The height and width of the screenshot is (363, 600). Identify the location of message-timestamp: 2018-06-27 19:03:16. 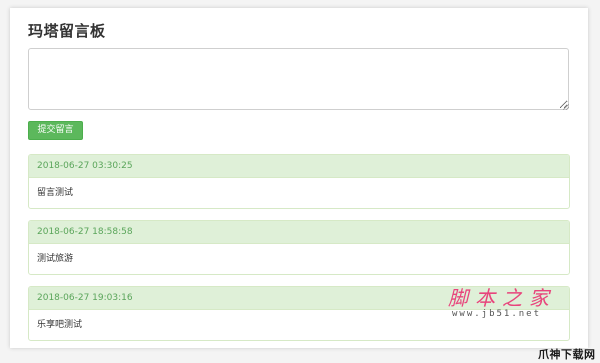
(299, 298).